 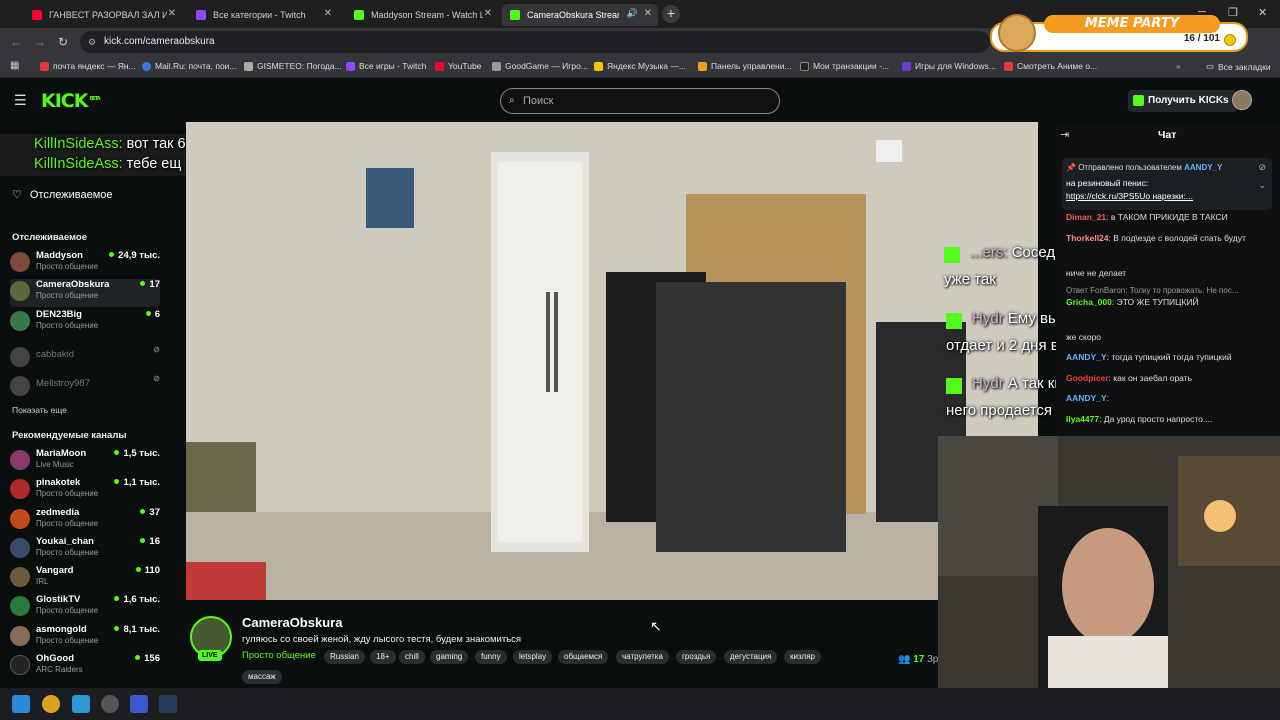 What do you see at coordinates (954, 321) in the screenshot?
I see `kick-icon` at bounding box center [954, 321].